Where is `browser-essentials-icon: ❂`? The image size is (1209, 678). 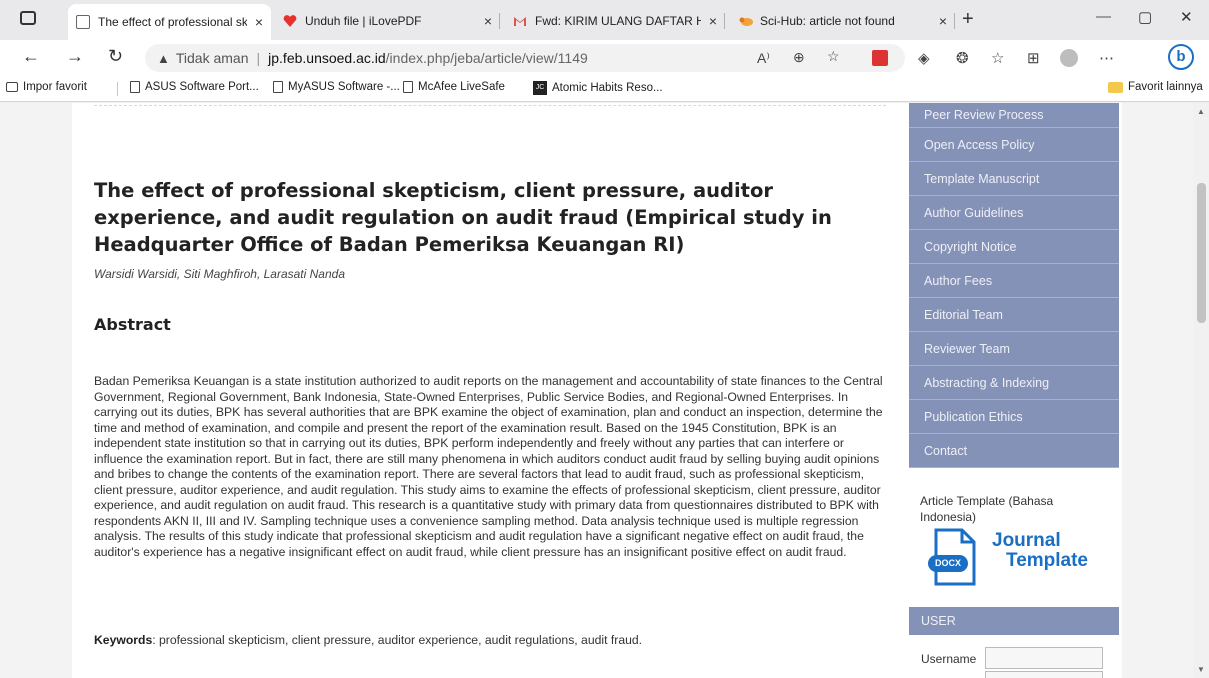
browser-essentials-icon: ❂ is located at coordinates (962, 58).